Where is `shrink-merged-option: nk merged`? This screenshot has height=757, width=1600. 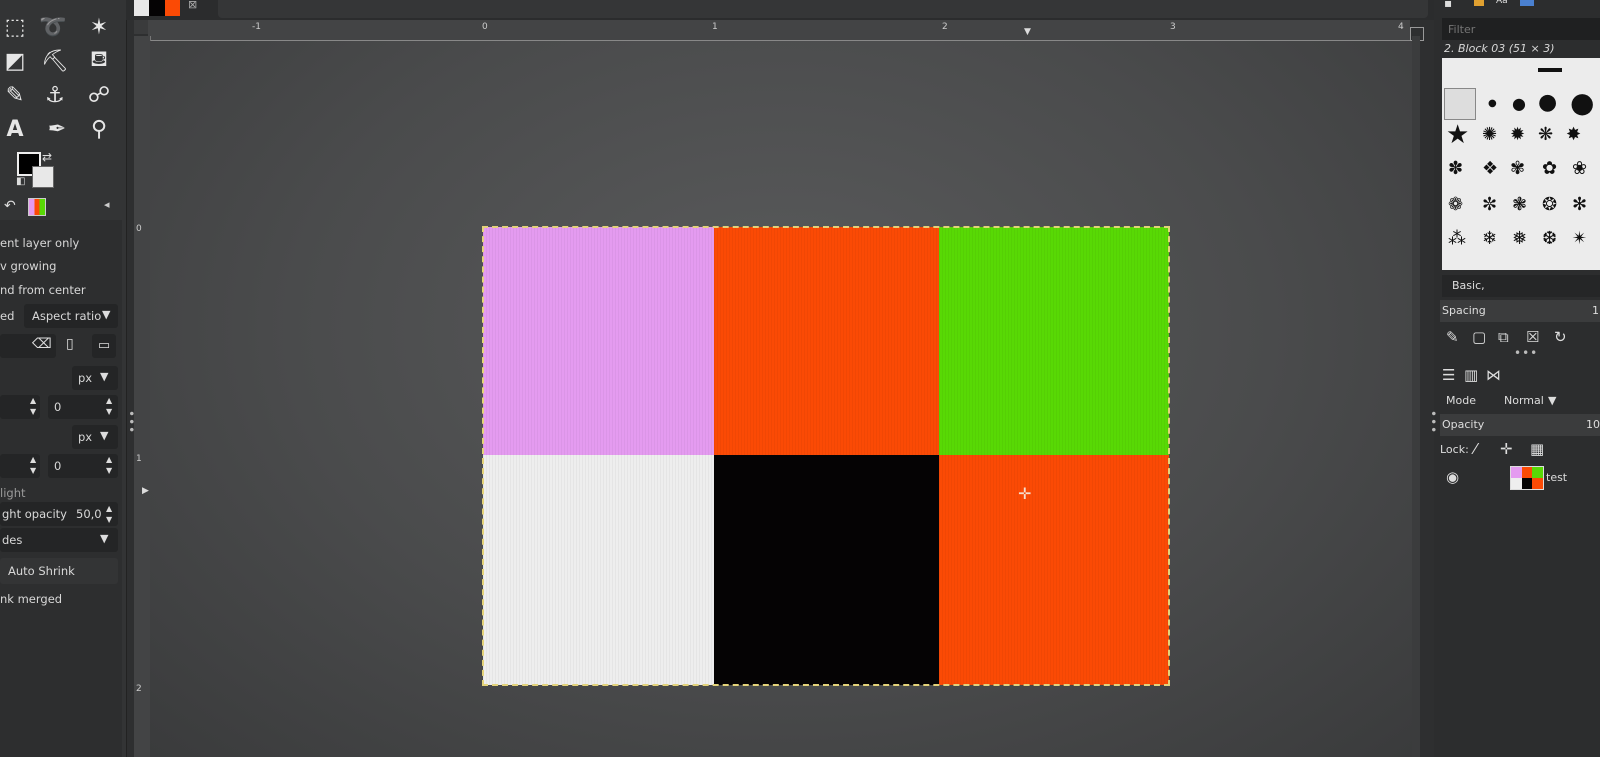 shrink-merged-option: nk merged is located at coordinates (61, 599).